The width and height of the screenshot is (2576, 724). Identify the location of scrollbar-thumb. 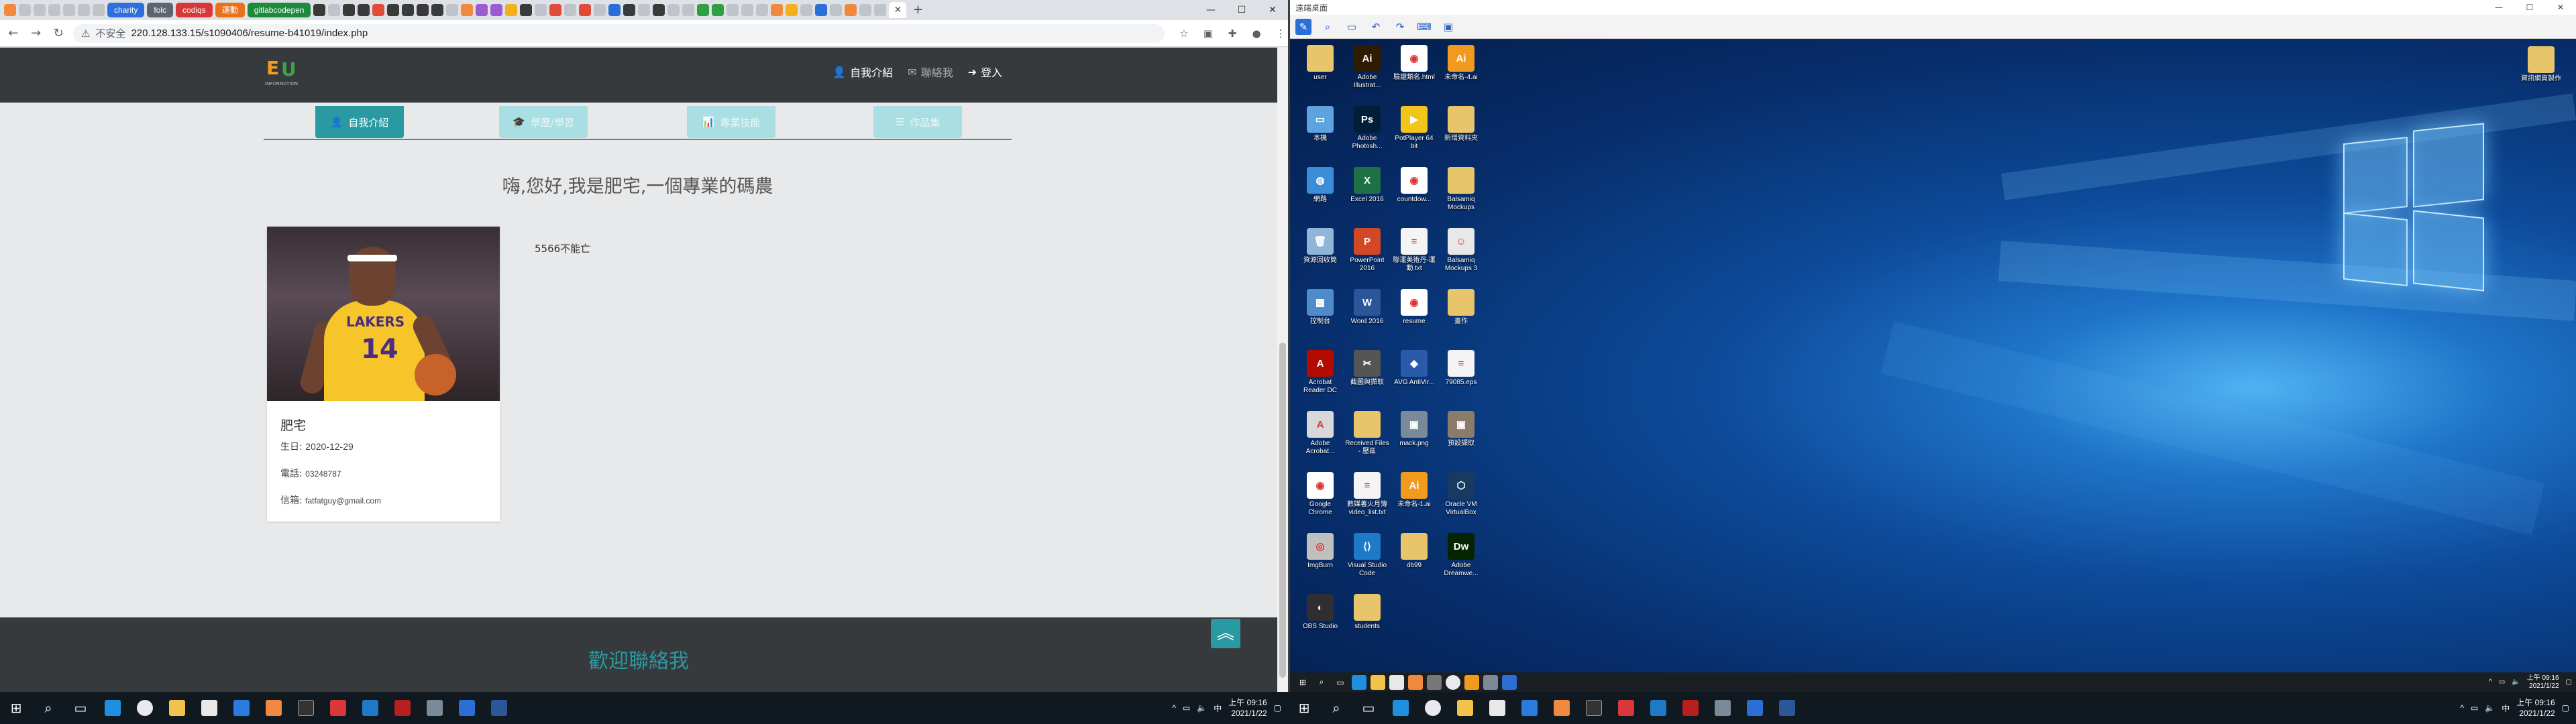
(1282, 510).